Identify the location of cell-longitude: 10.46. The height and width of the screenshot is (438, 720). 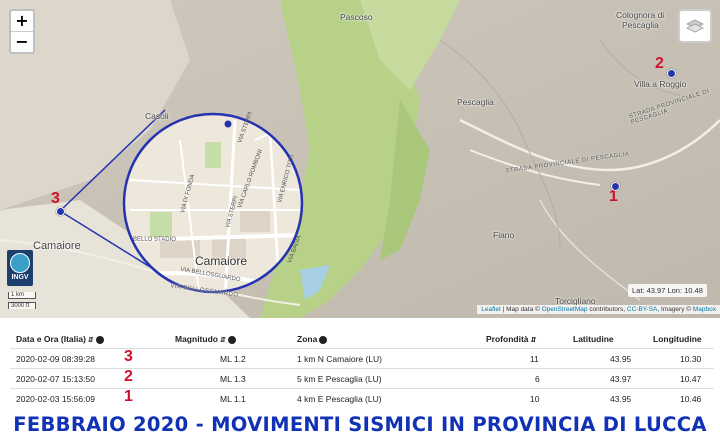
(691, 399).